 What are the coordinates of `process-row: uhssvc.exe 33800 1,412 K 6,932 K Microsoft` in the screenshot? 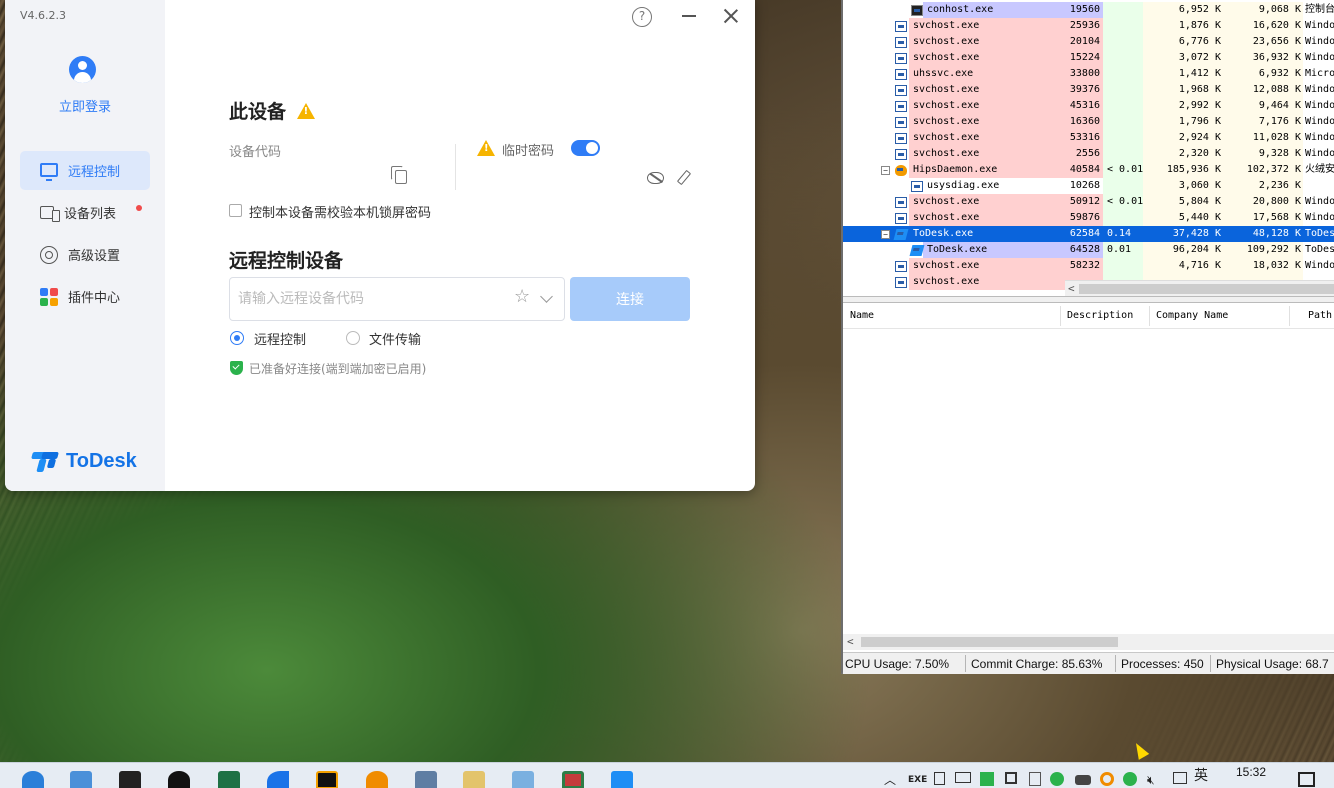 It's located at (1088, 74).